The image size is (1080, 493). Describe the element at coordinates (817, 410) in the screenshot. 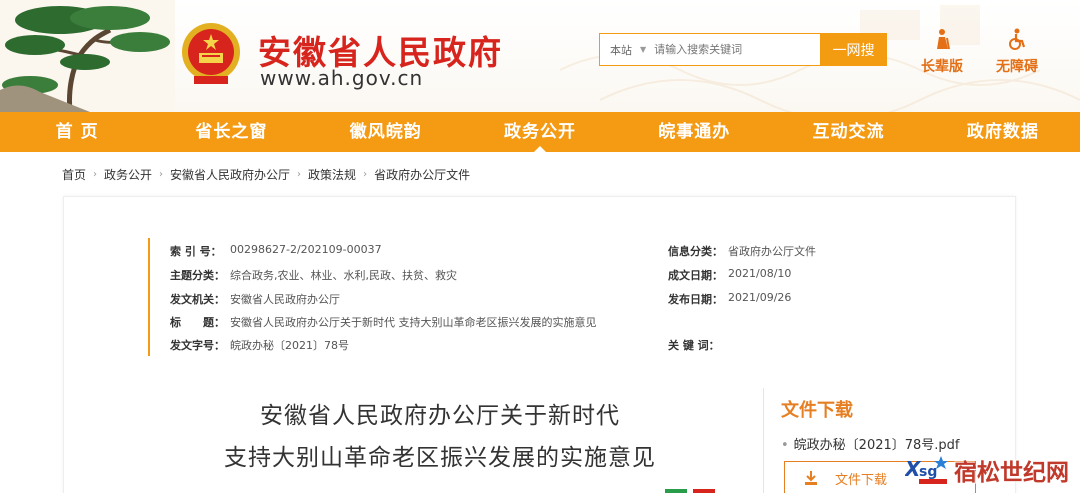

I see `file-download-heading: 文件下载` at that location.